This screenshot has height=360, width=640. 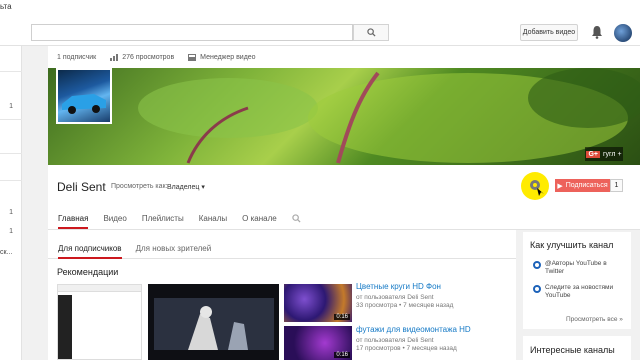 I want to click on tab-new-viewers: Для новых зрителей, so click(x=174, y=248).